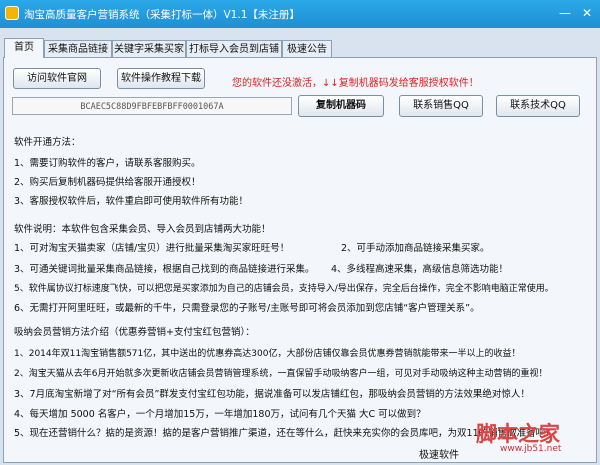  Describe the element at coordinates (47, 142) in the screenshot. I see `activation-heading: 软件开通方法：` at that location.